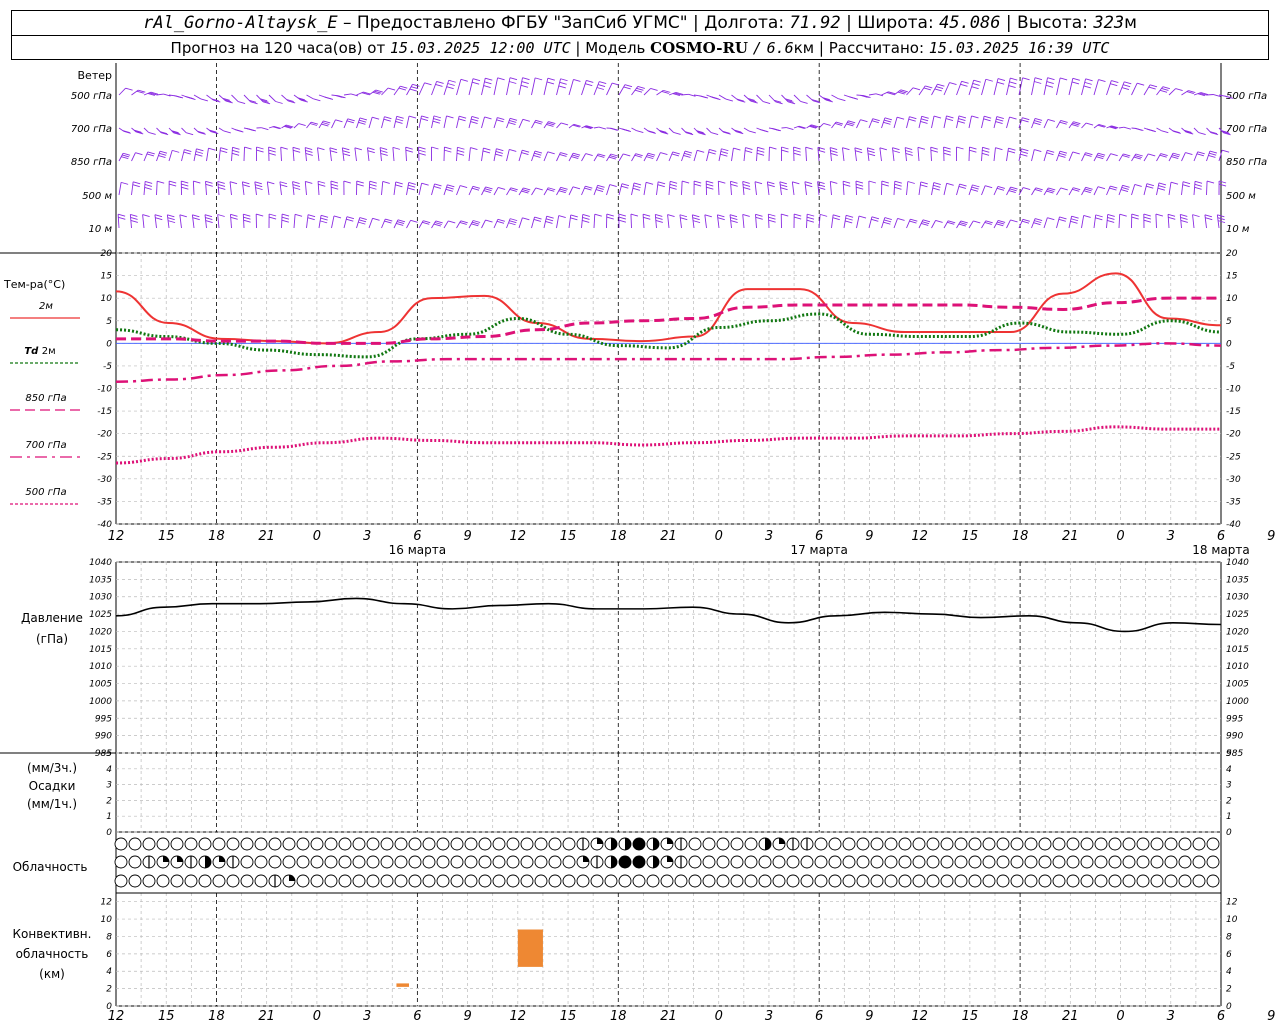 The width and height of the screenshot is (1280, 1024). Describe the element at coordinates (1171, 536) in the screenshot. I see `hour-tick-label: 3` at that location.